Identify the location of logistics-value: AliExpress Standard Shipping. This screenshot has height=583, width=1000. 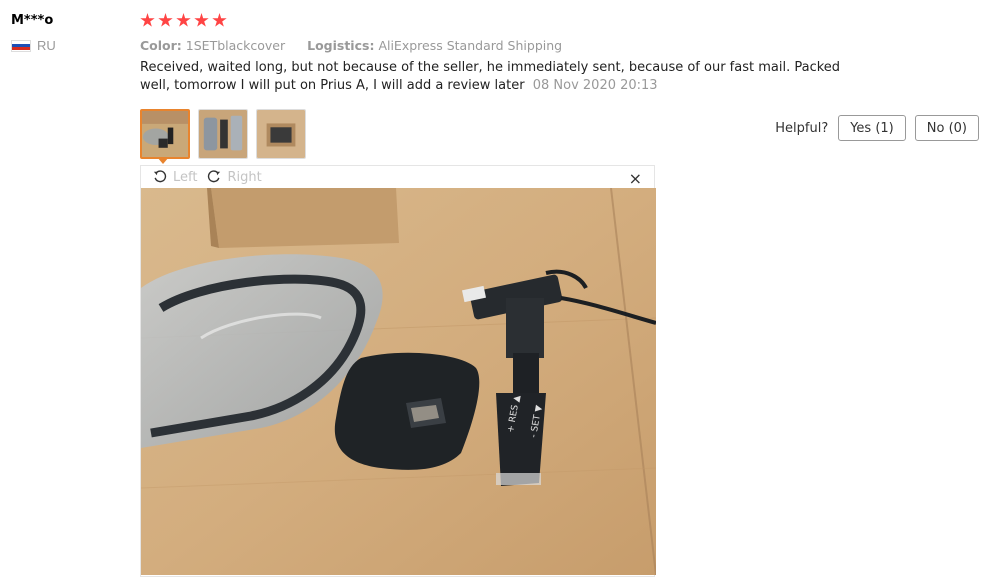
(470, 45).